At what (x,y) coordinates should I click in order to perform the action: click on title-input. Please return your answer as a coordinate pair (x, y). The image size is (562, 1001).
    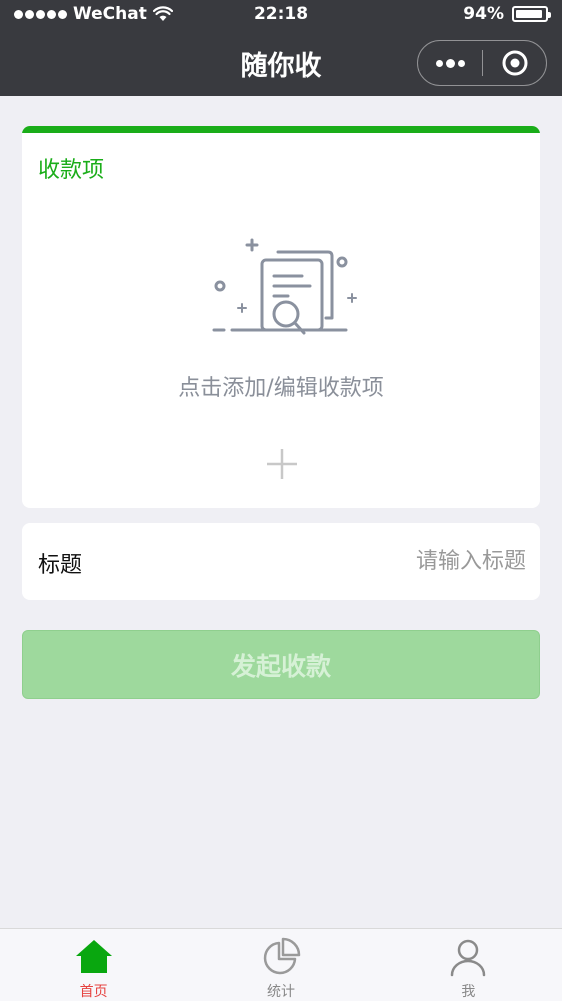
    Looking at the image, I should click on (376, 561).